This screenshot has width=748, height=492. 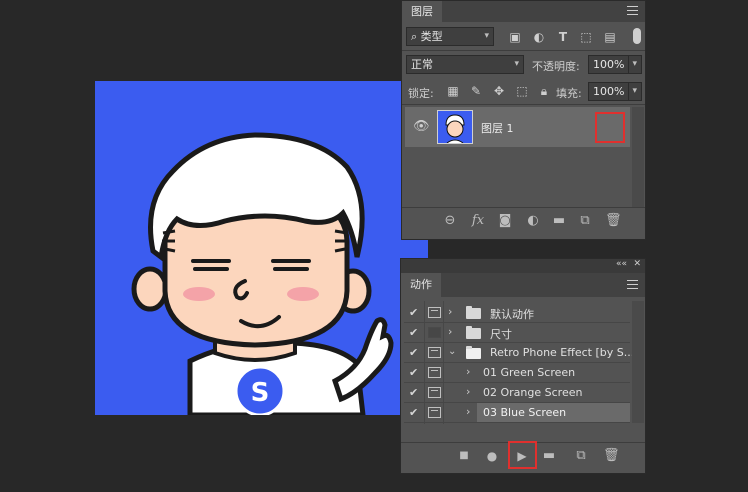 What do you see at coordinates (453, 91) in the screenshot?
I see `lock-transparency-icon: ▦` at bounding box center [453, 91].